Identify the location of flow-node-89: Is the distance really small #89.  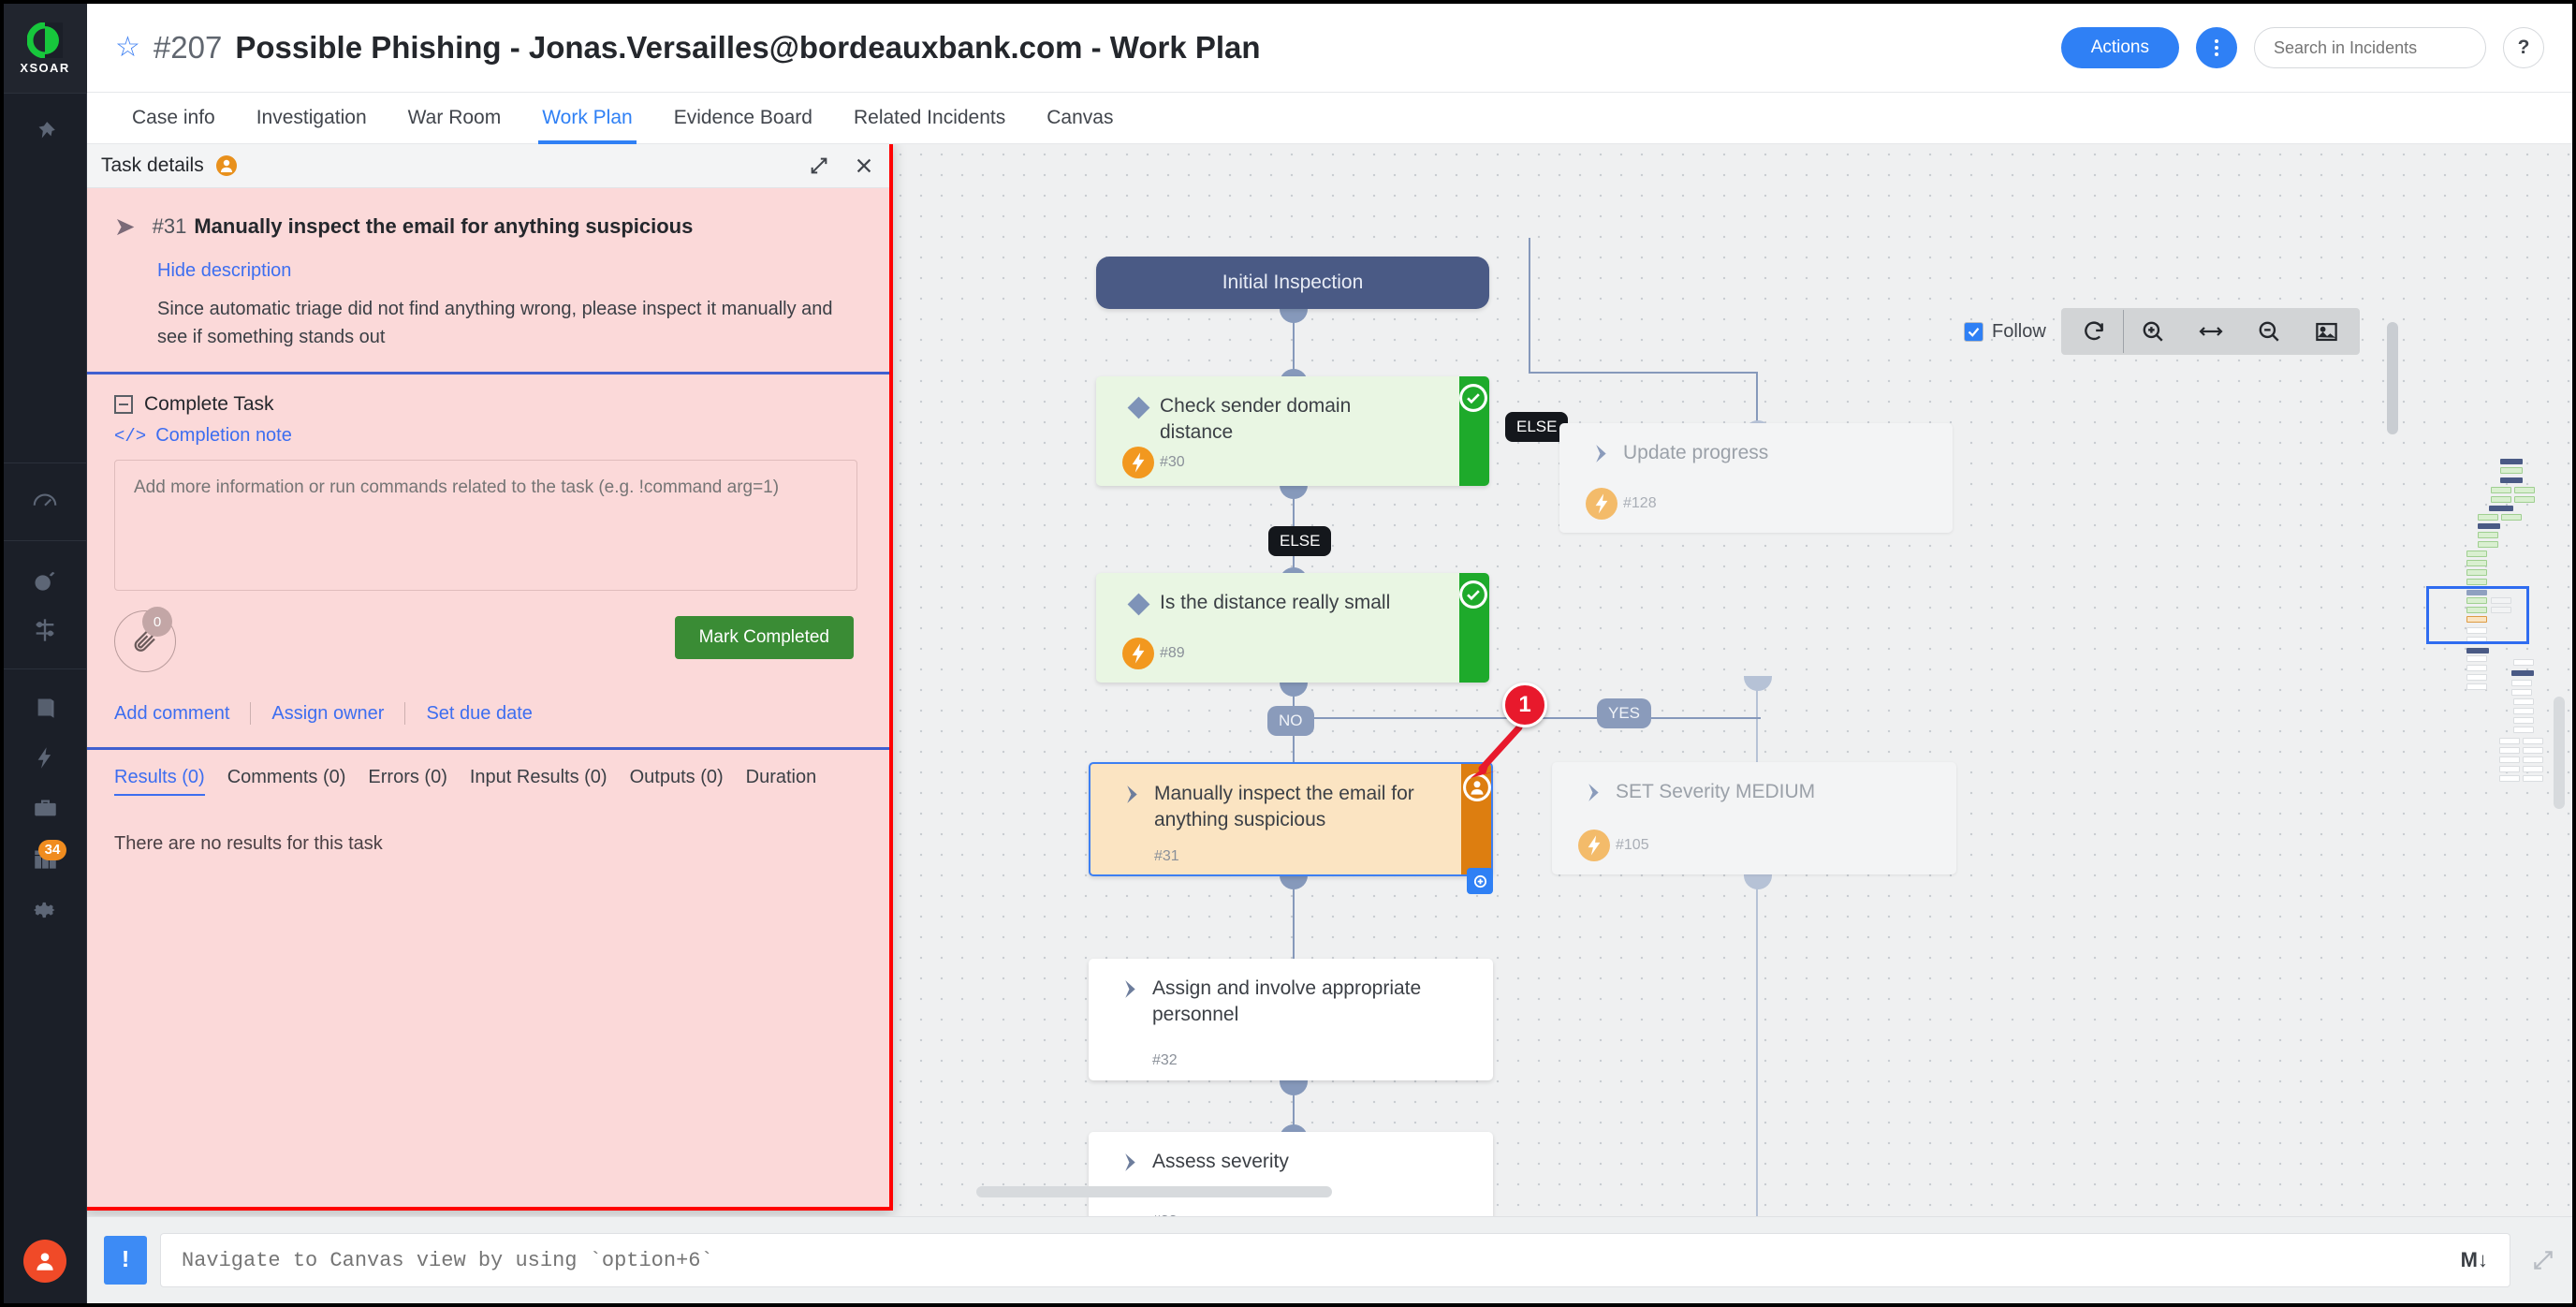
(1293, 628).